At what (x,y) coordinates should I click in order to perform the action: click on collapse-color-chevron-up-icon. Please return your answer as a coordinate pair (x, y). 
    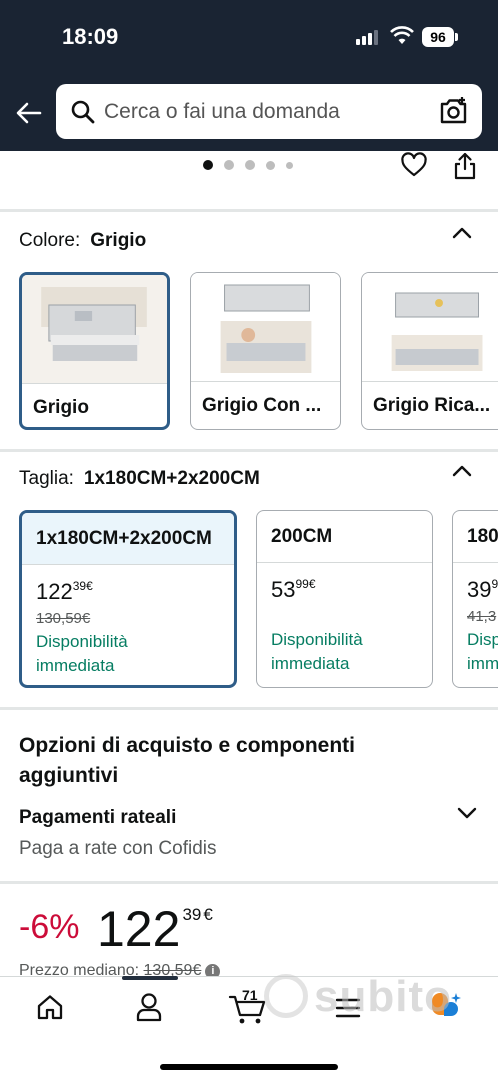
    Looking at the image, I should click on (462, 233).